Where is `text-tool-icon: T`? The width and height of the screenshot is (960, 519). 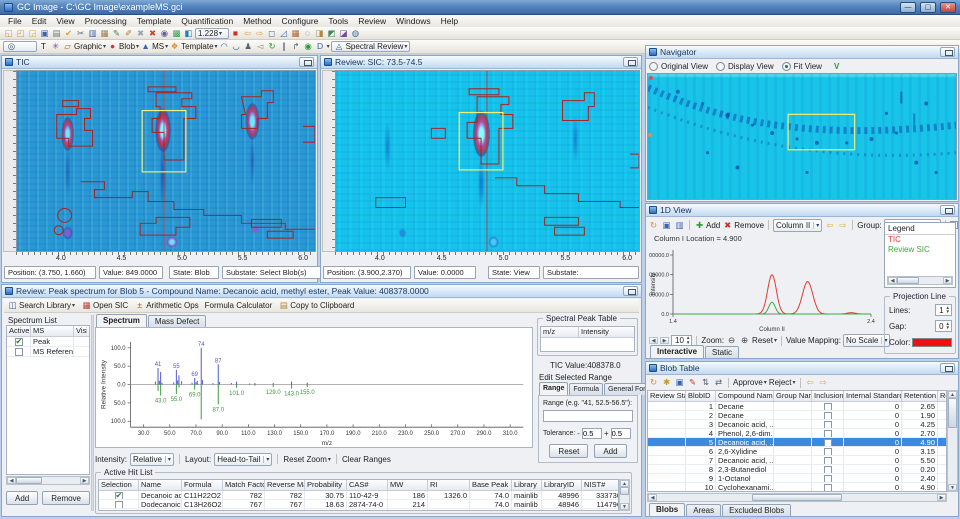
text-tool-icon: T is located at coordinates (43, 46).